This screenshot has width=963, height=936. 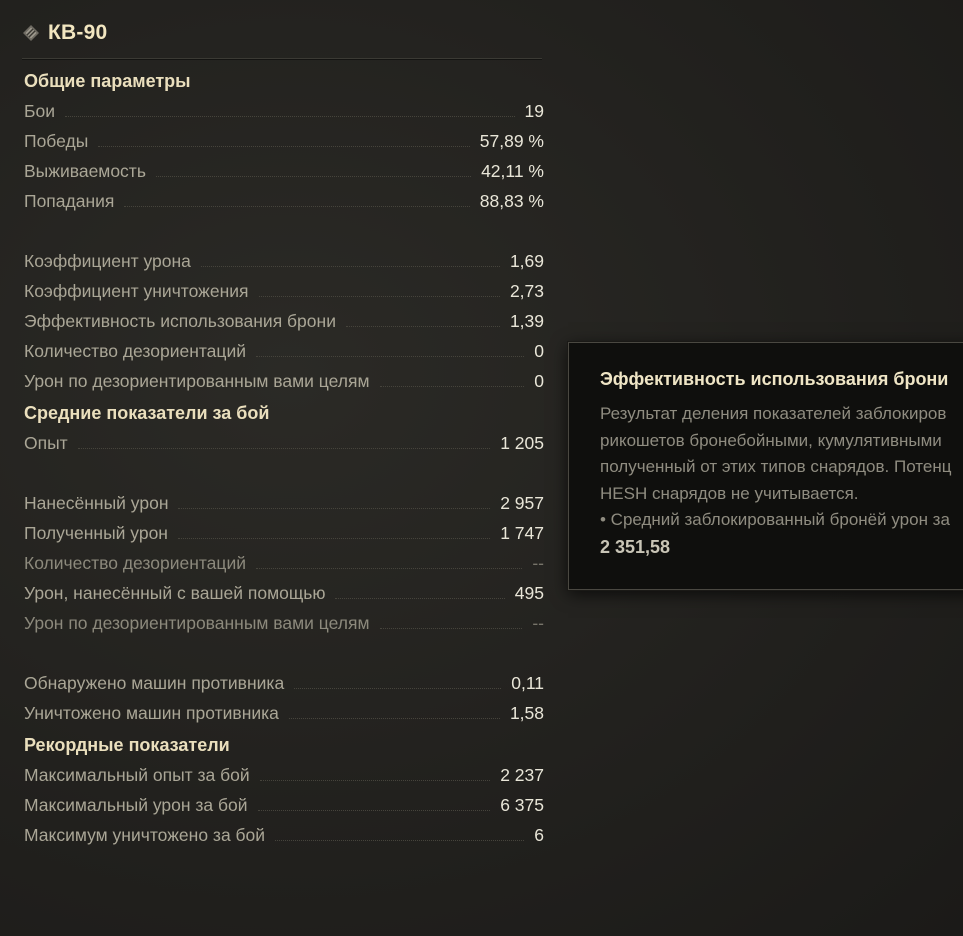 What do you see at coordinates (39, 110) in the screenshot?
I see `stat-label: Бои` at bounding box center [39, 110].